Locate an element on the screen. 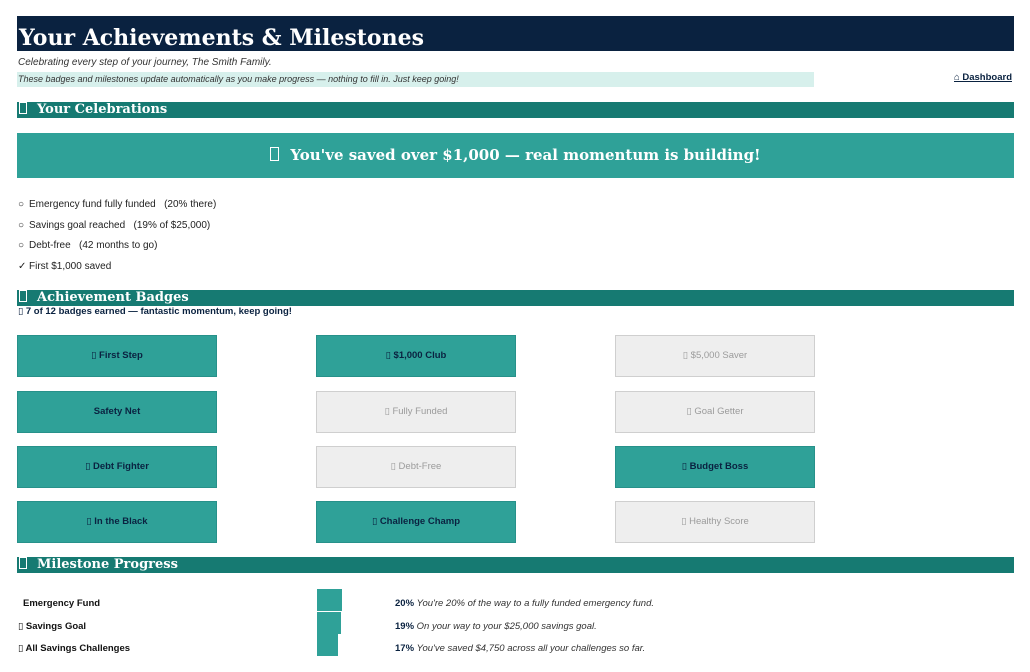  milestone-label: ▯ All Savings Challenges is located at coordinates (74, 648).